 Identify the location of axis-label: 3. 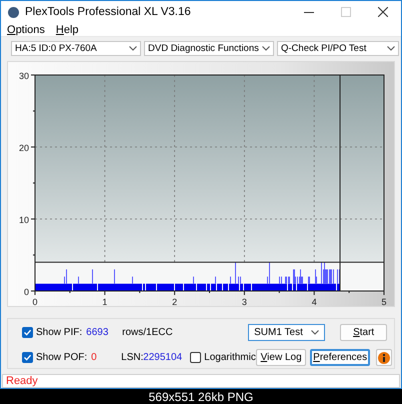
(244, 301).